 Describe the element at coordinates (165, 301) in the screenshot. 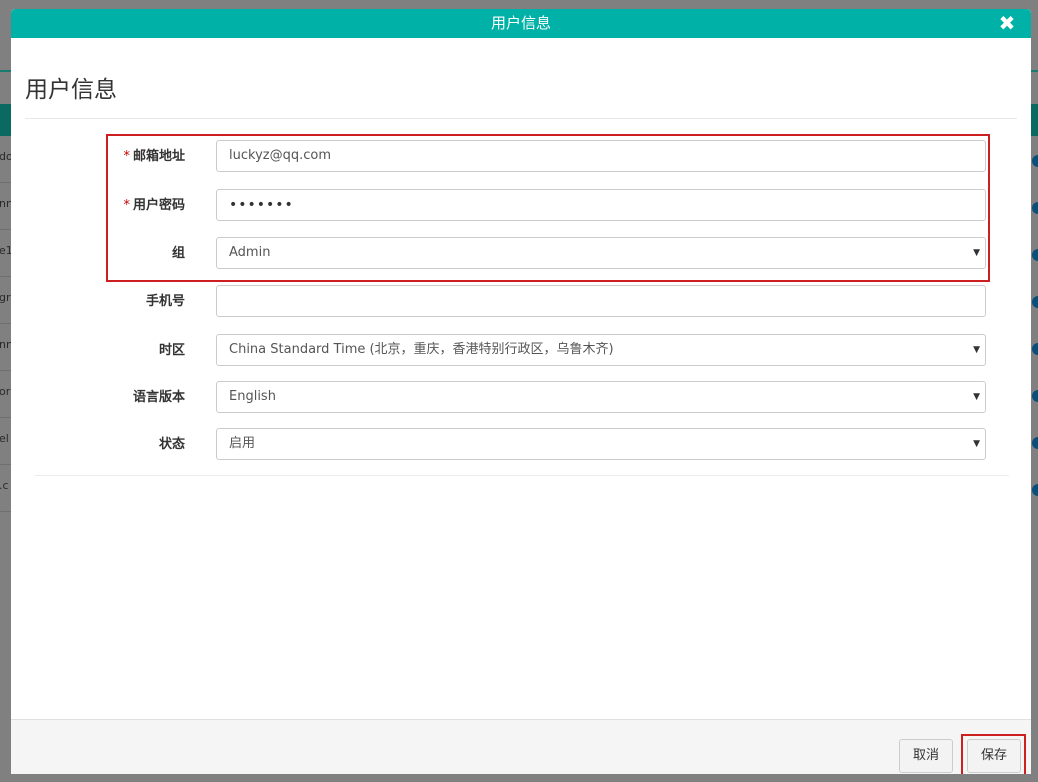

I see `phone-label: 手机号` at that location.